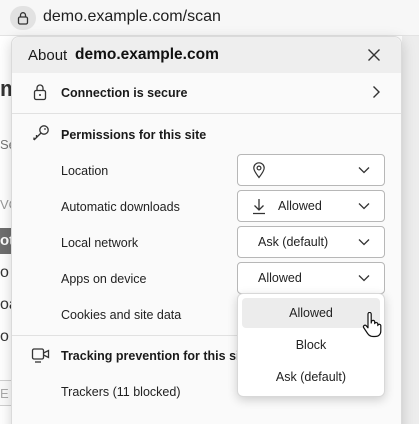  Describe the element at coordinates (311, 170) in the screenshot. I see `location-select` at that location.